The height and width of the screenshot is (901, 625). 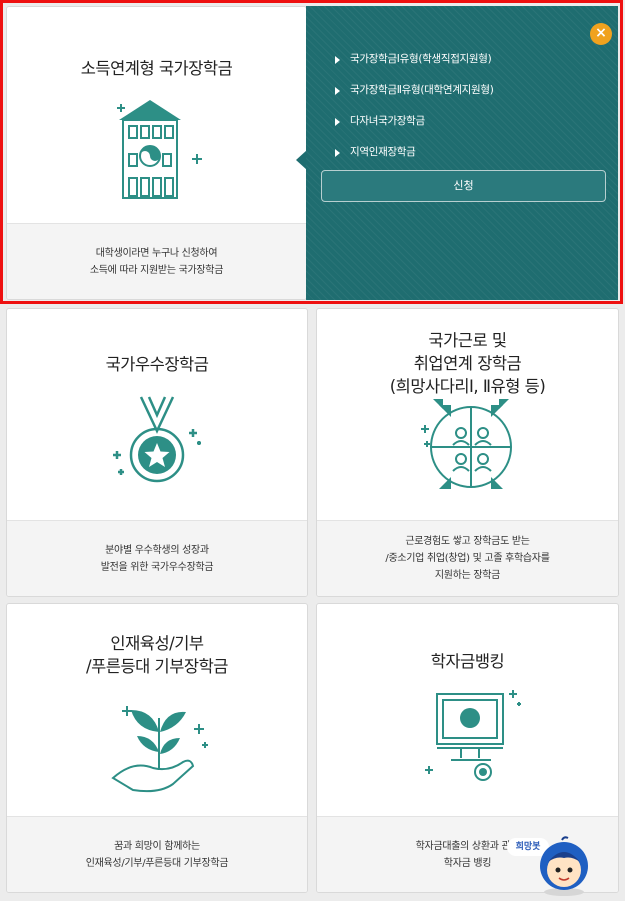 What do you see at coordinates (467, 340) in the screenshot?
I see `card-title: 국가근로 및` at bounding box center [467, 340].